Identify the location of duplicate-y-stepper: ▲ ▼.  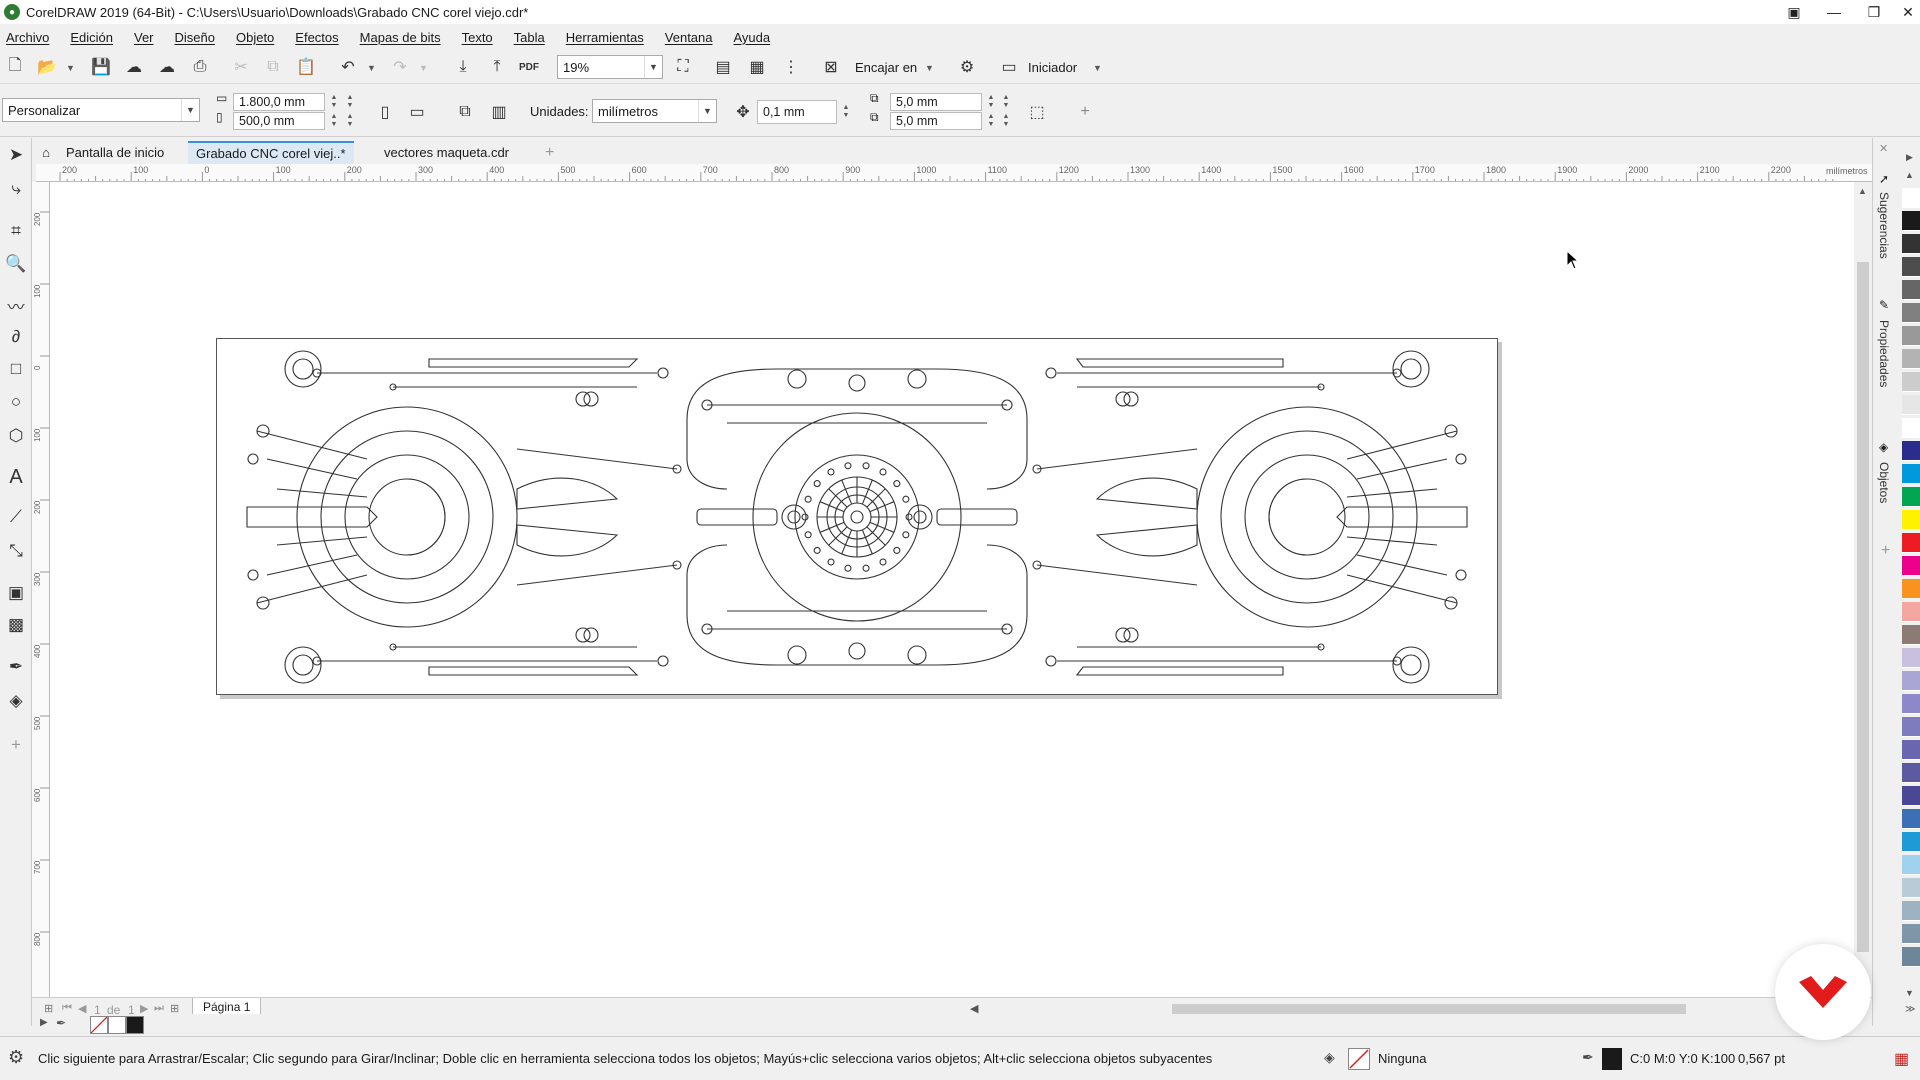
(991, 121).